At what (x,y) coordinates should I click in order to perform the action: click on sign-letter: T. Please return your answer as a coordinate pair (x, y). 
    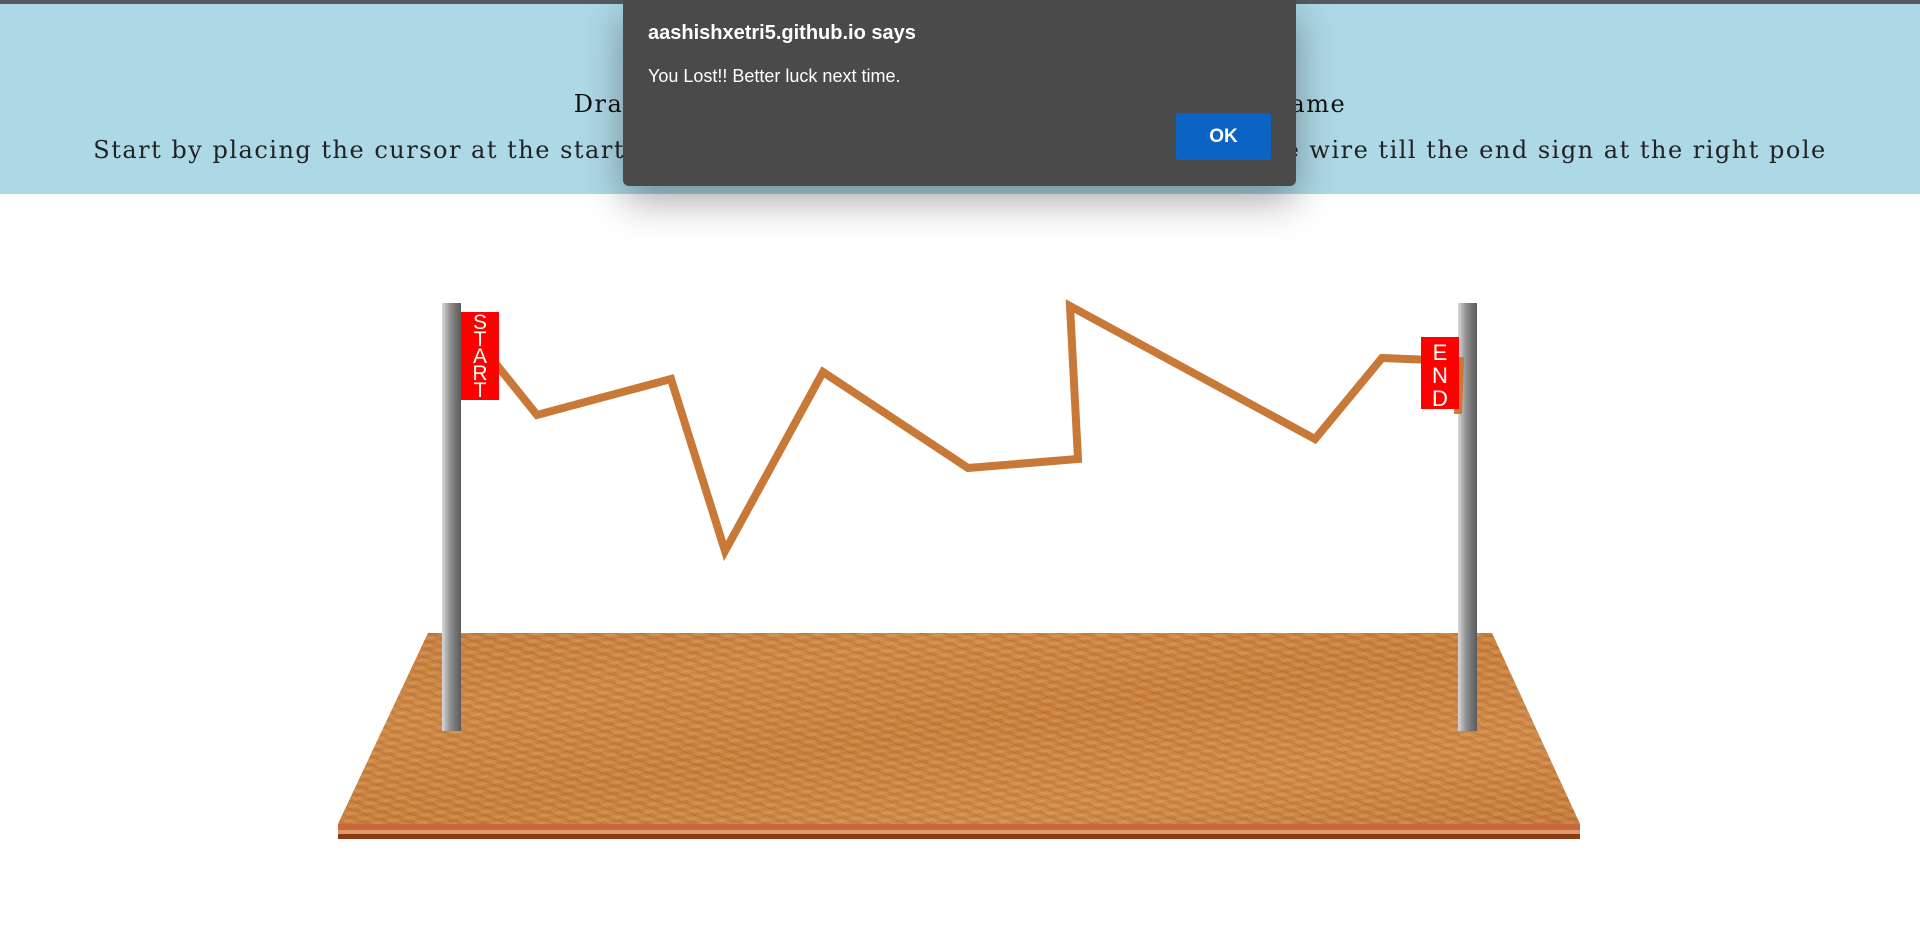
    Looking at the image, I should click on (480, 390).